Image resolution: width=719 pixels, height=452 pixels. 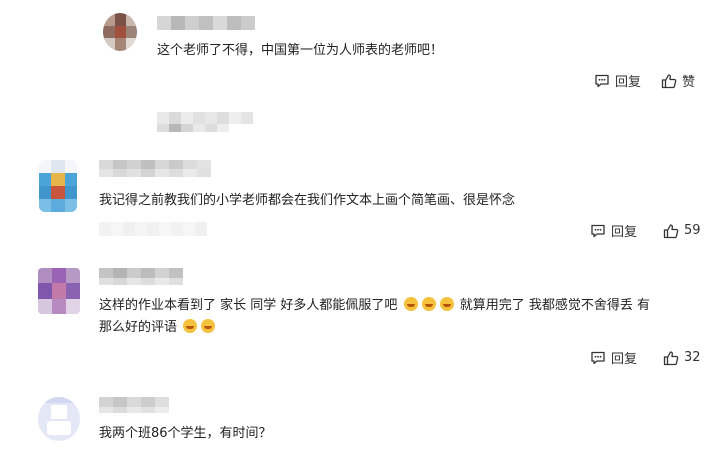 I want to click on like-button: 59, so click(x=682, y=231).